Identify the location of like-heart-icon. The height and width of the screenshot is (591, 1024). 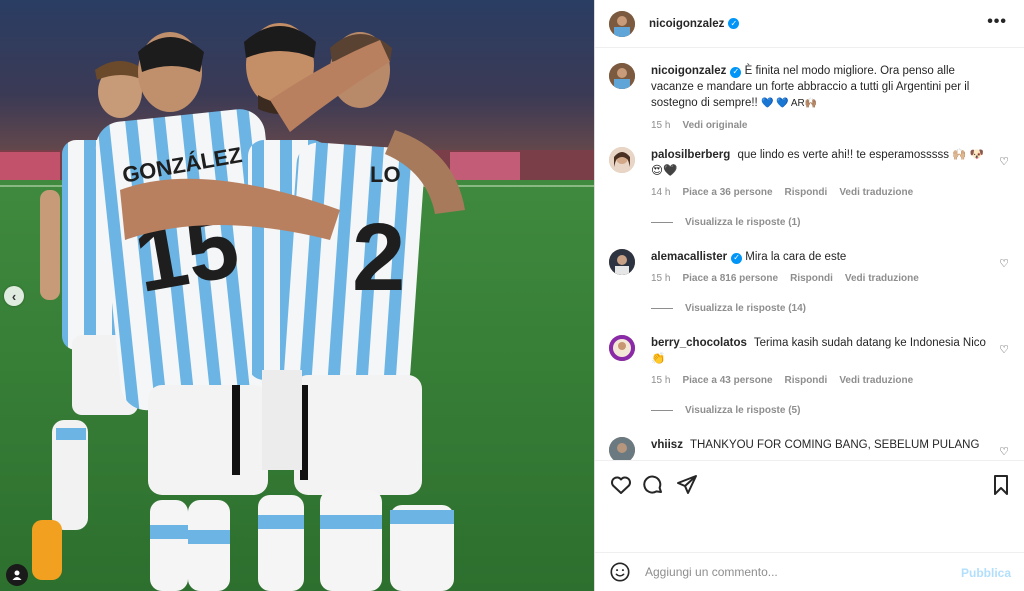
(621, 485).